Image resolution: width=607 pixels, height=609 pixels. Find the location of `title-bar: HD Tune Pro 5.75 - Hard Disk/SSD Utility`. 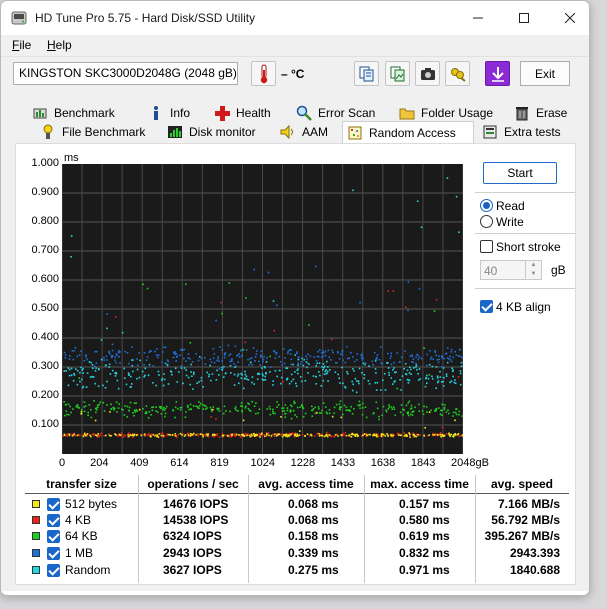

title-bar: HD Tune Pro 5.75 - Hard Disk/SSD Utility is located at coordinates (295, 18).